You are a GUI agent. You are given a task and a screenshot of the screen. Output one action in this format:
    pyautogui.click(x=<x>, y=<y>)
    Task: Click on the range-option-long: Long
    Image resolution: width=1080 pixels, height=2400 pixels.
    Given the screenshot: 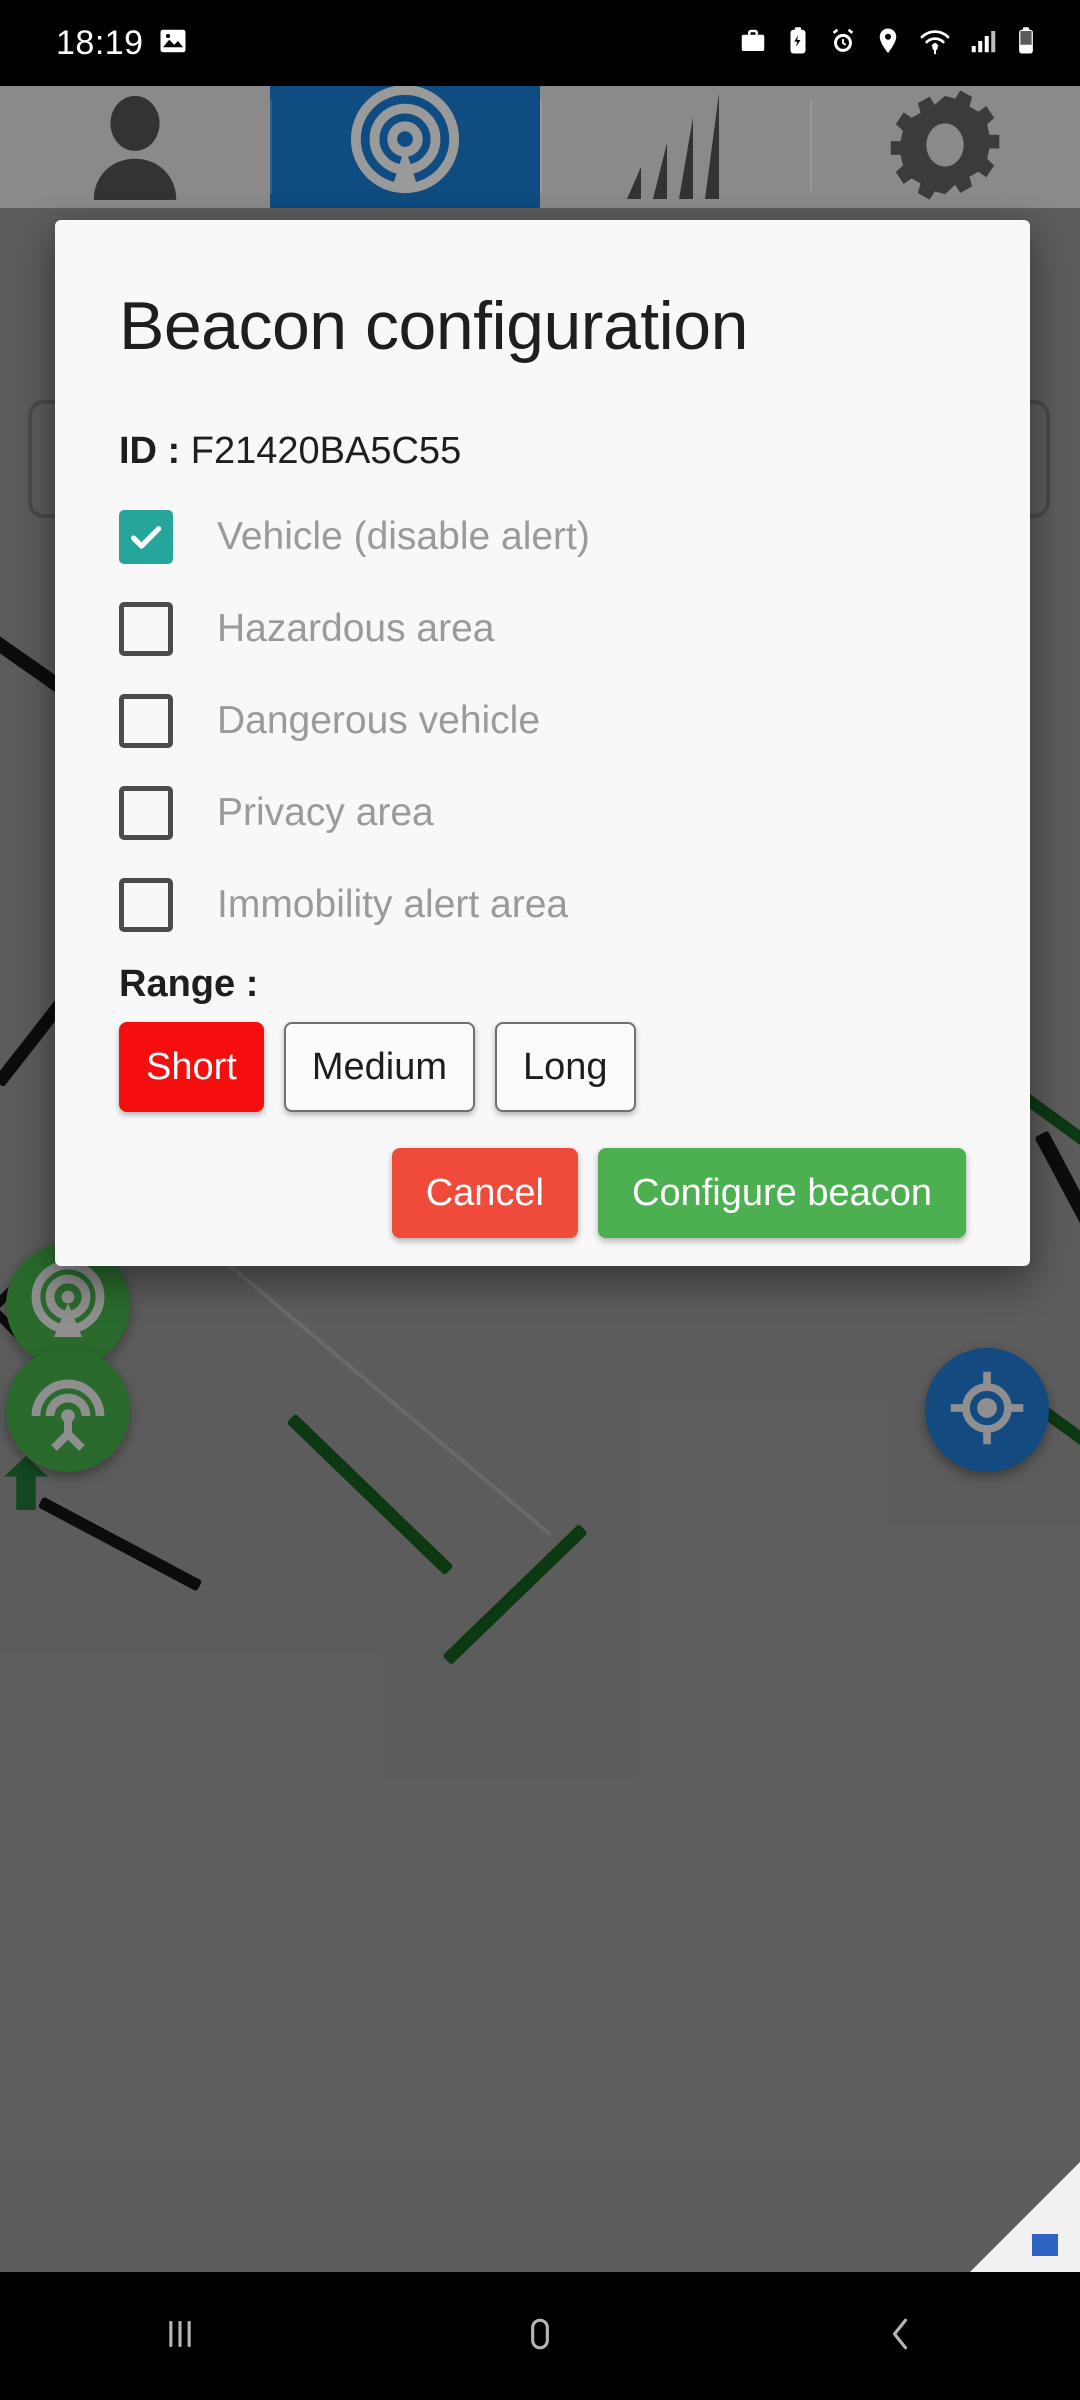 What is the action you would take?
    pyautogui.click(x=565, y=1067)
    